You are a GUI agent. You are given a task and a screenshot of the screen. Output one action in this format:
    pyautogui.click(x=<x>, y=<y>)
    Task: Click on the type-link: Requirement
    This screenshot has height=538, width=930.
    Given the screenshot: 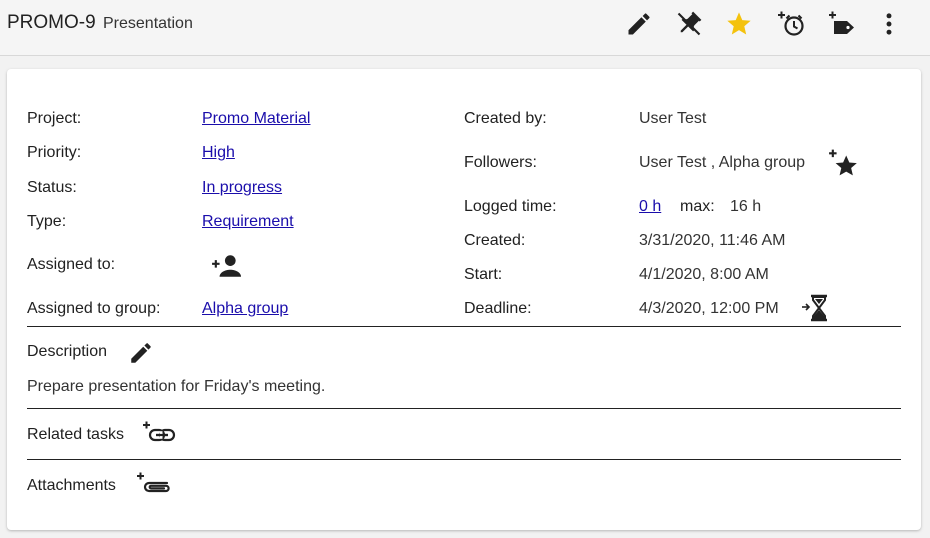 What is the action you would take?
    pyautogui.click(x=248, y=222)
    